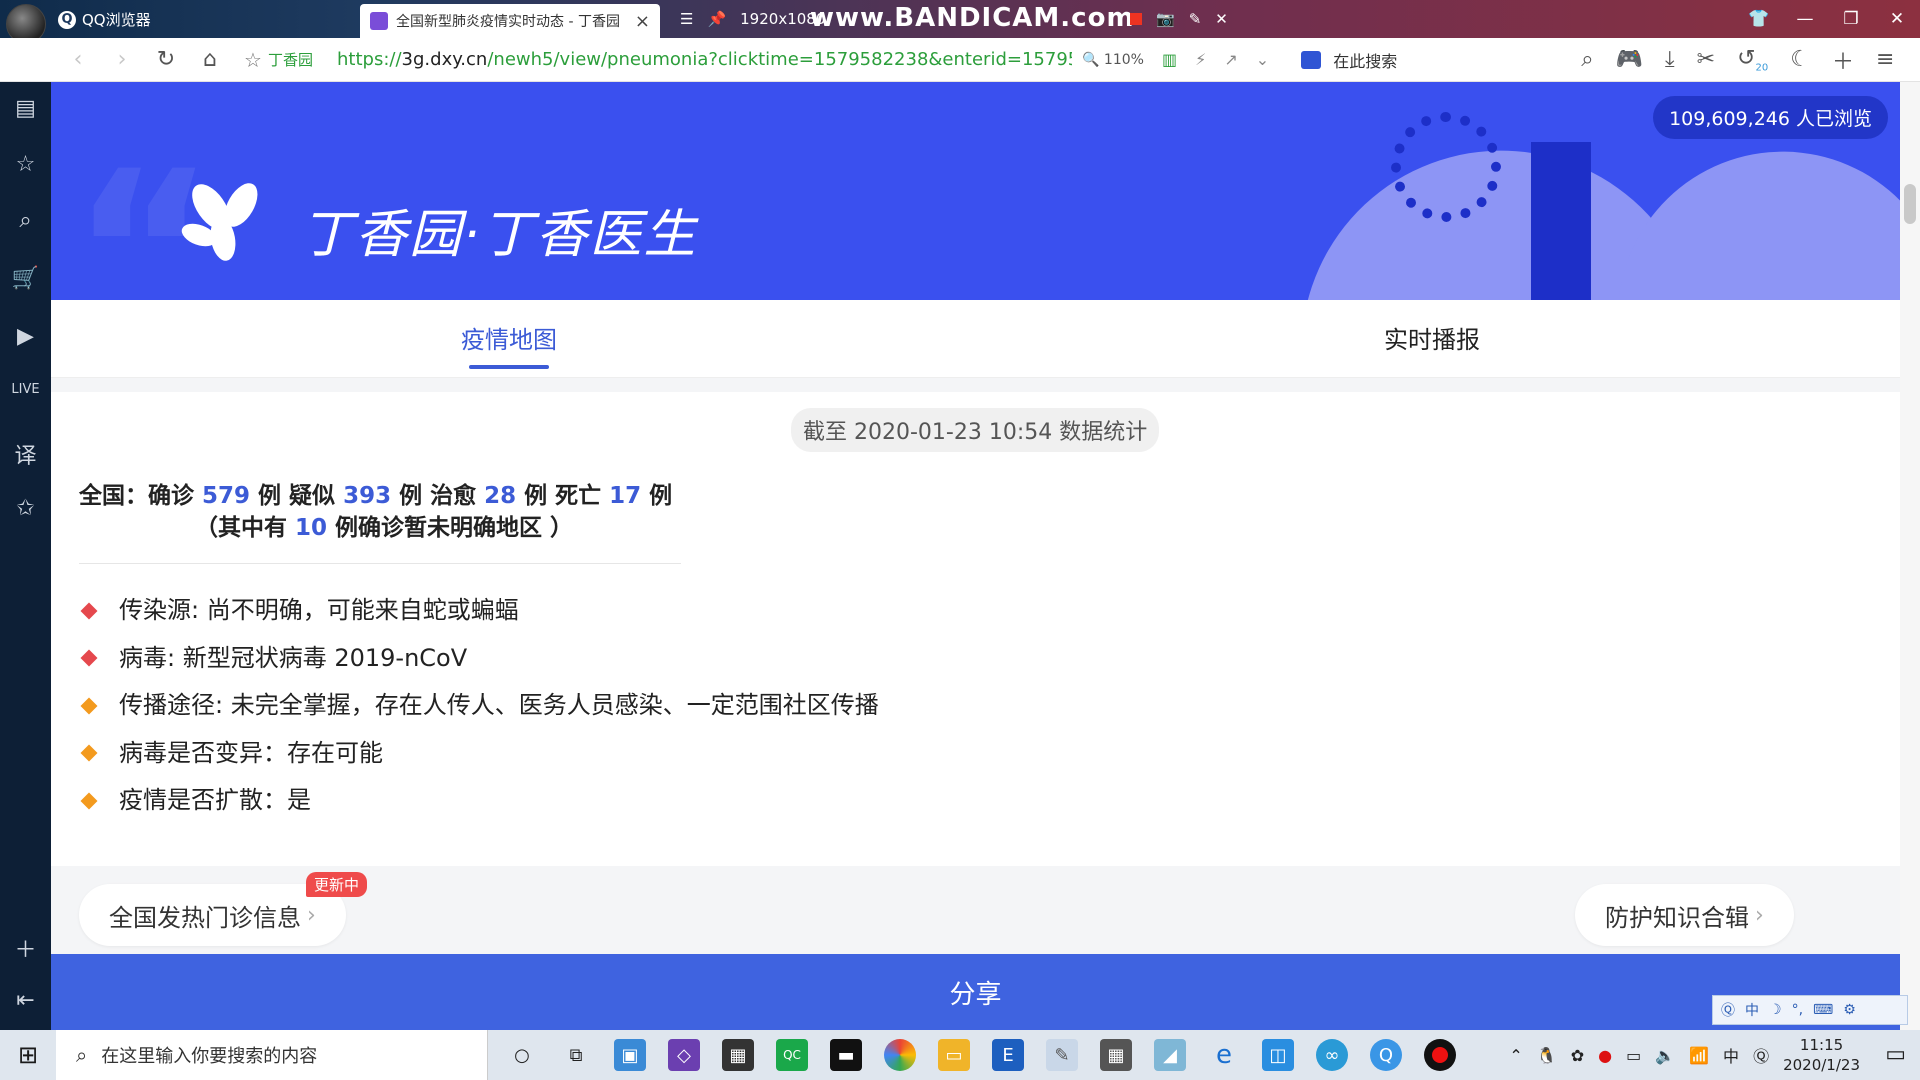 The height and width of the screenshot is (1080, 1920). Describe the element at coordinates (1849, 1010) in the screenshot. I see `ime-settings-icon: ⚙` at that location.